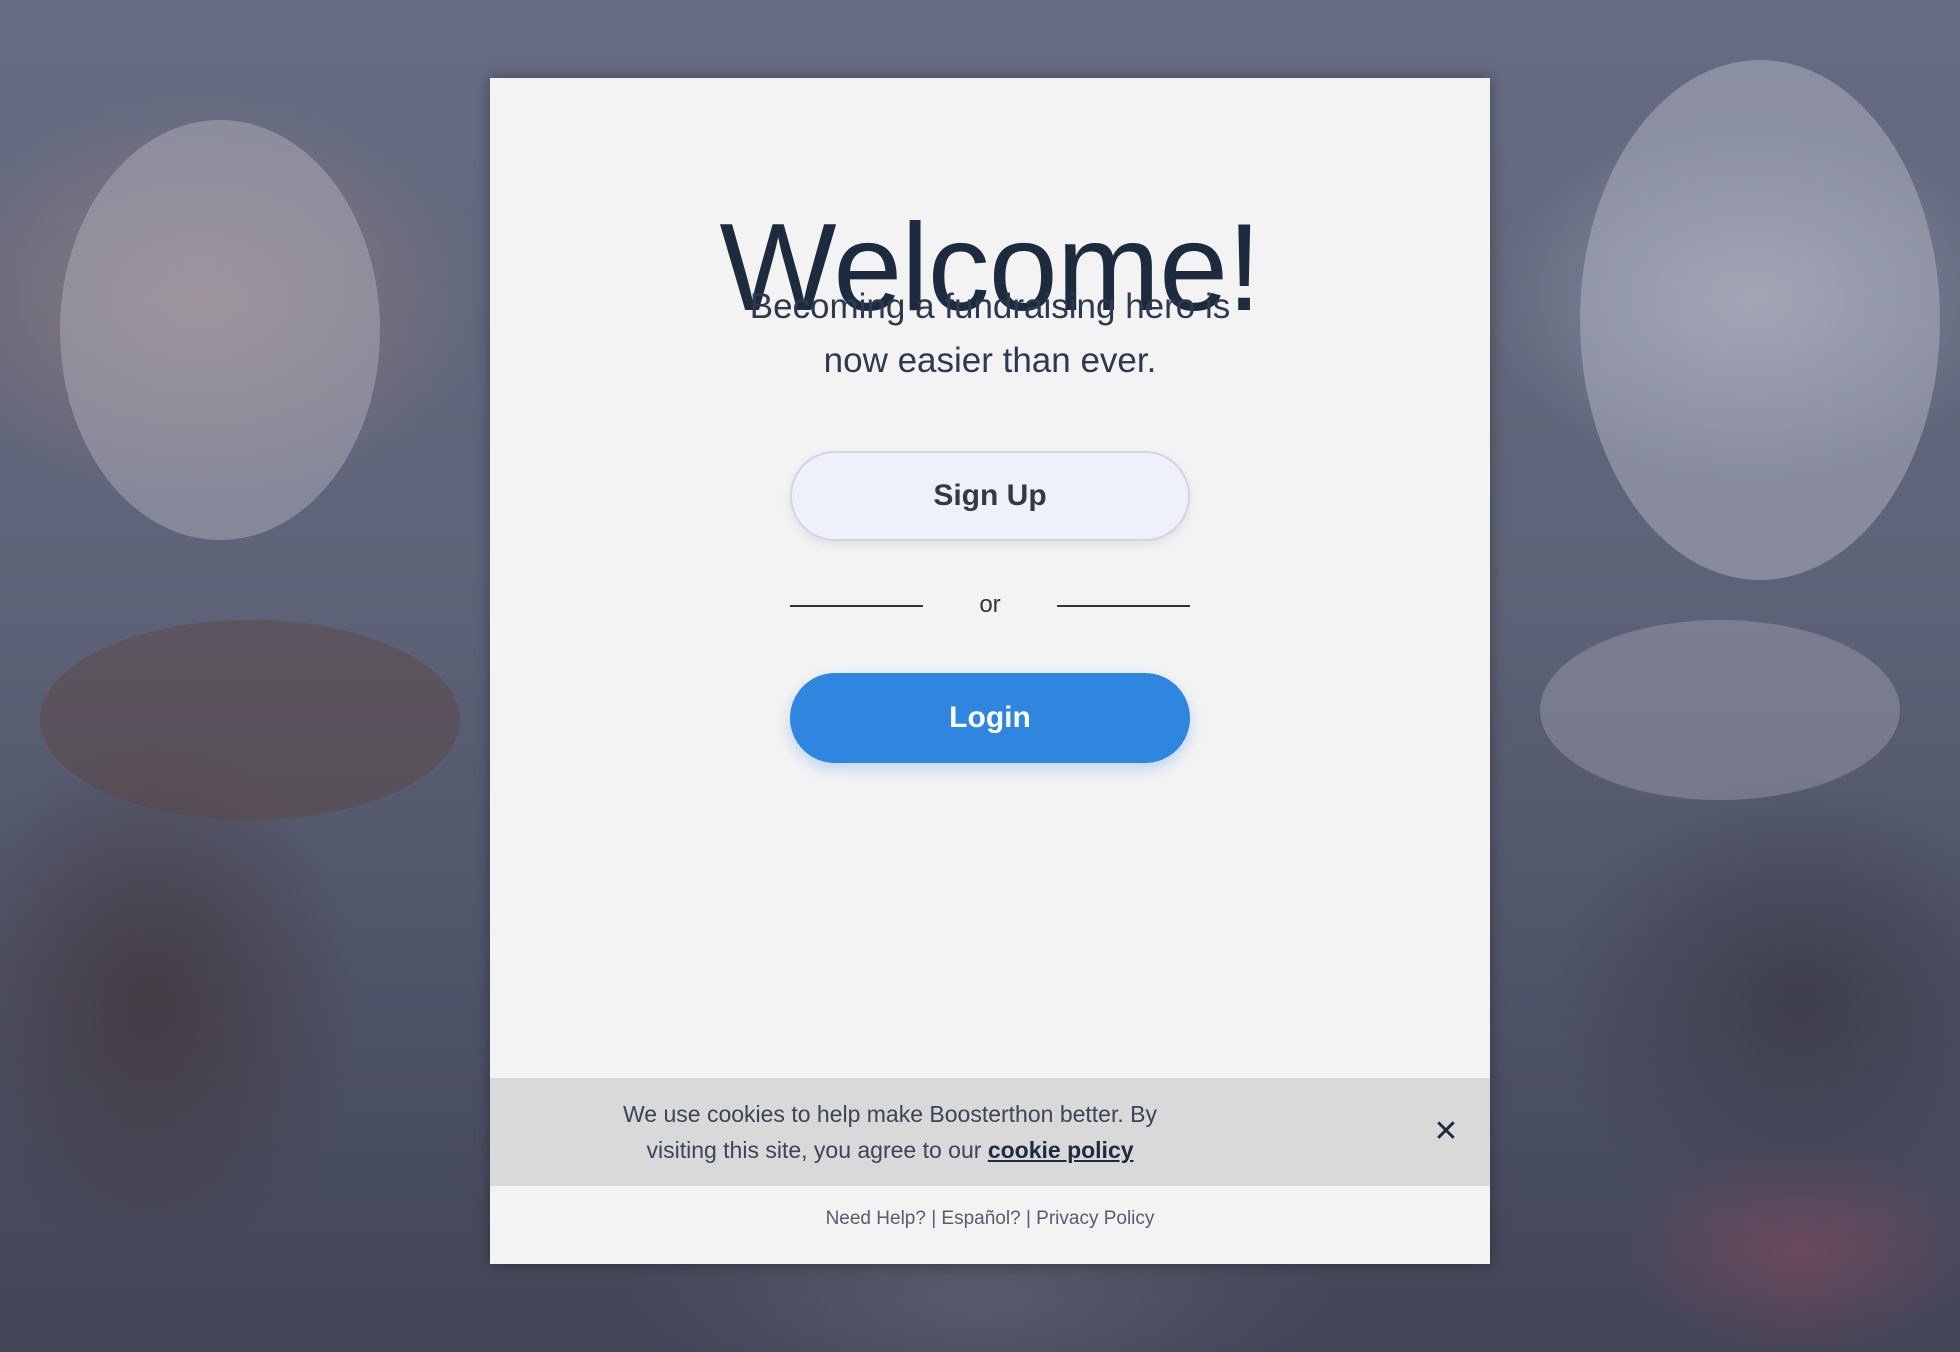 The image size is (1960, 1352). I want to click on footer: Need Help? | Español? | Privacy Policy, so click(990, 1219).